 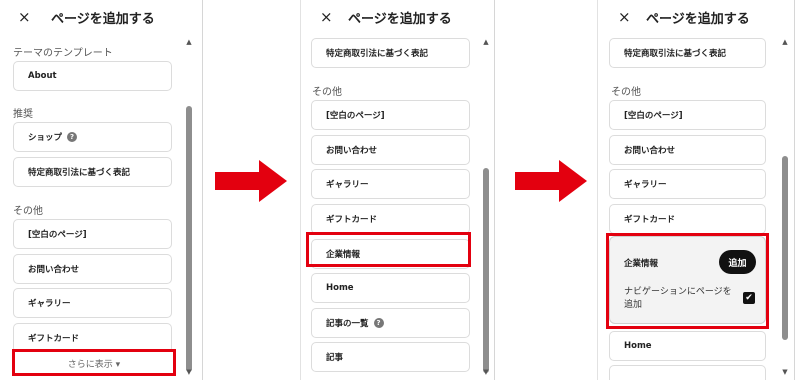 What do you see at coordinates (94, 363) in the screenshot?
I see `show-more-button: さらに表示 ▾` at bounding box center [94, 363].